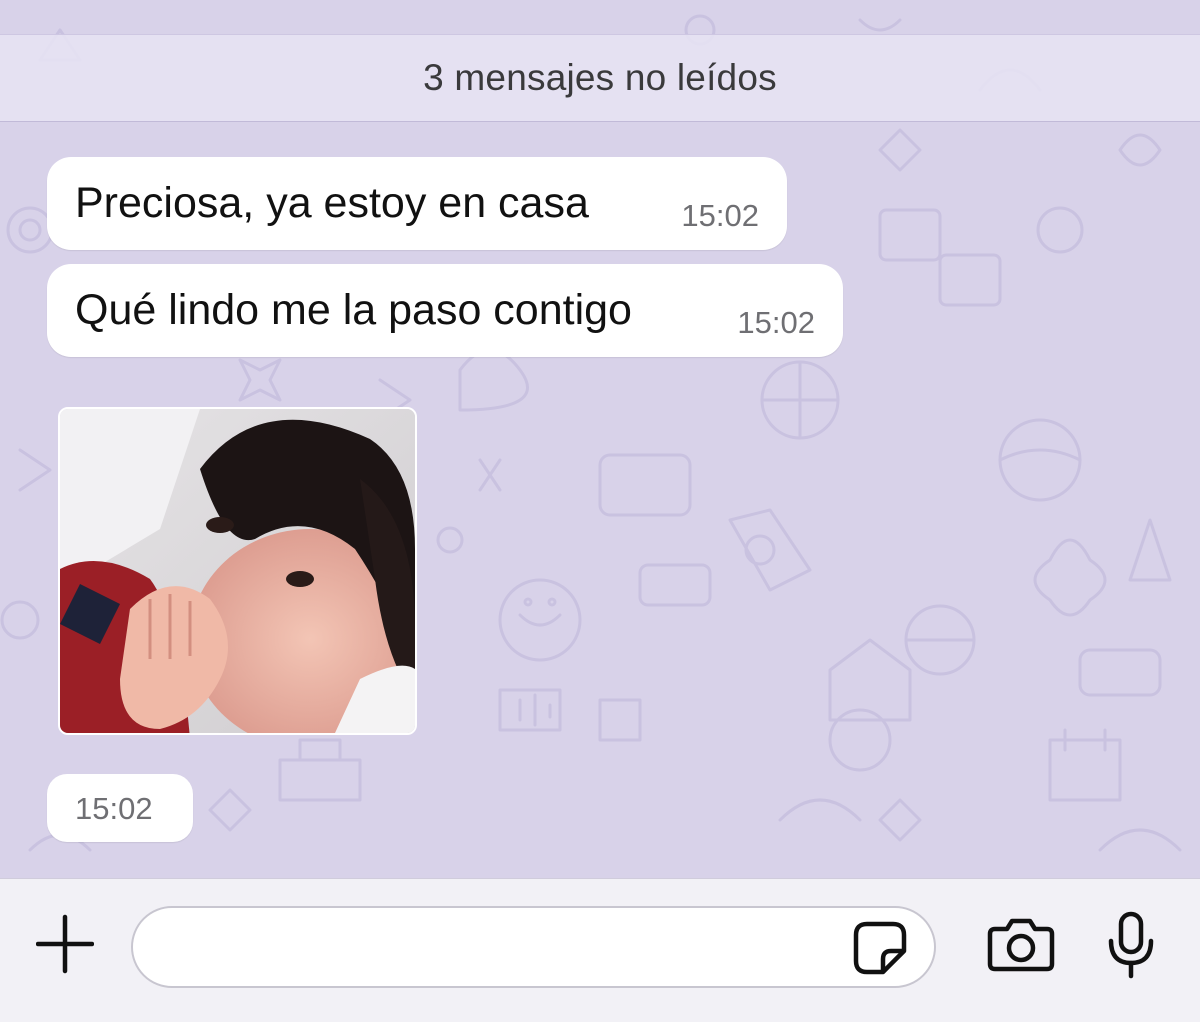  I want to click on photo-thumbnail, so click(237, 571).